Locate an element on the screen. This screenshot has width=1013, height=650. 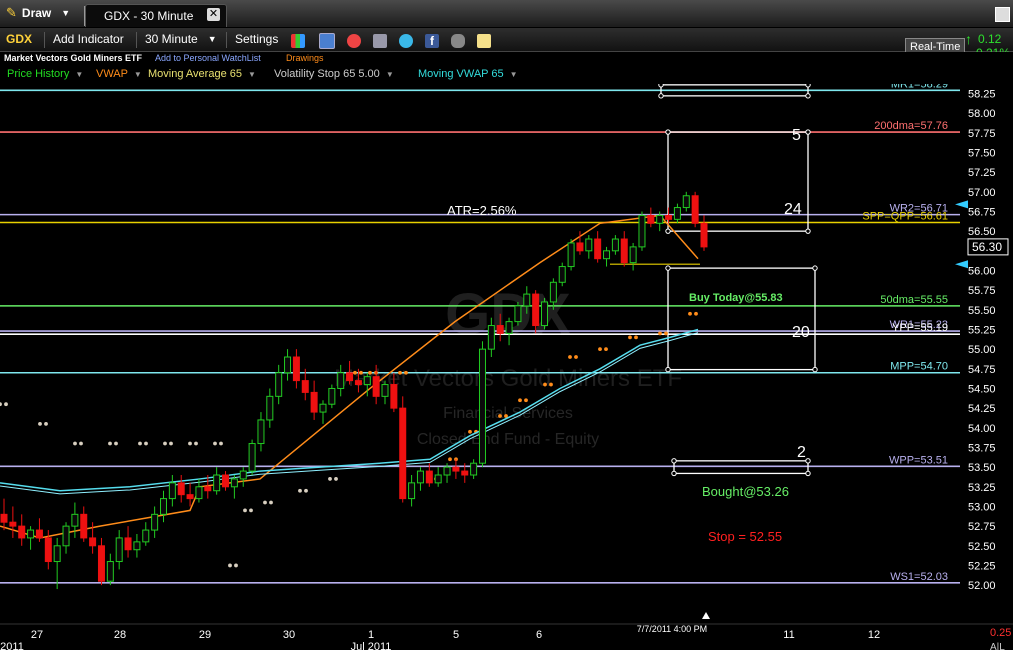
y-tick-label: 52.75 is located at coordinates (982, 527).